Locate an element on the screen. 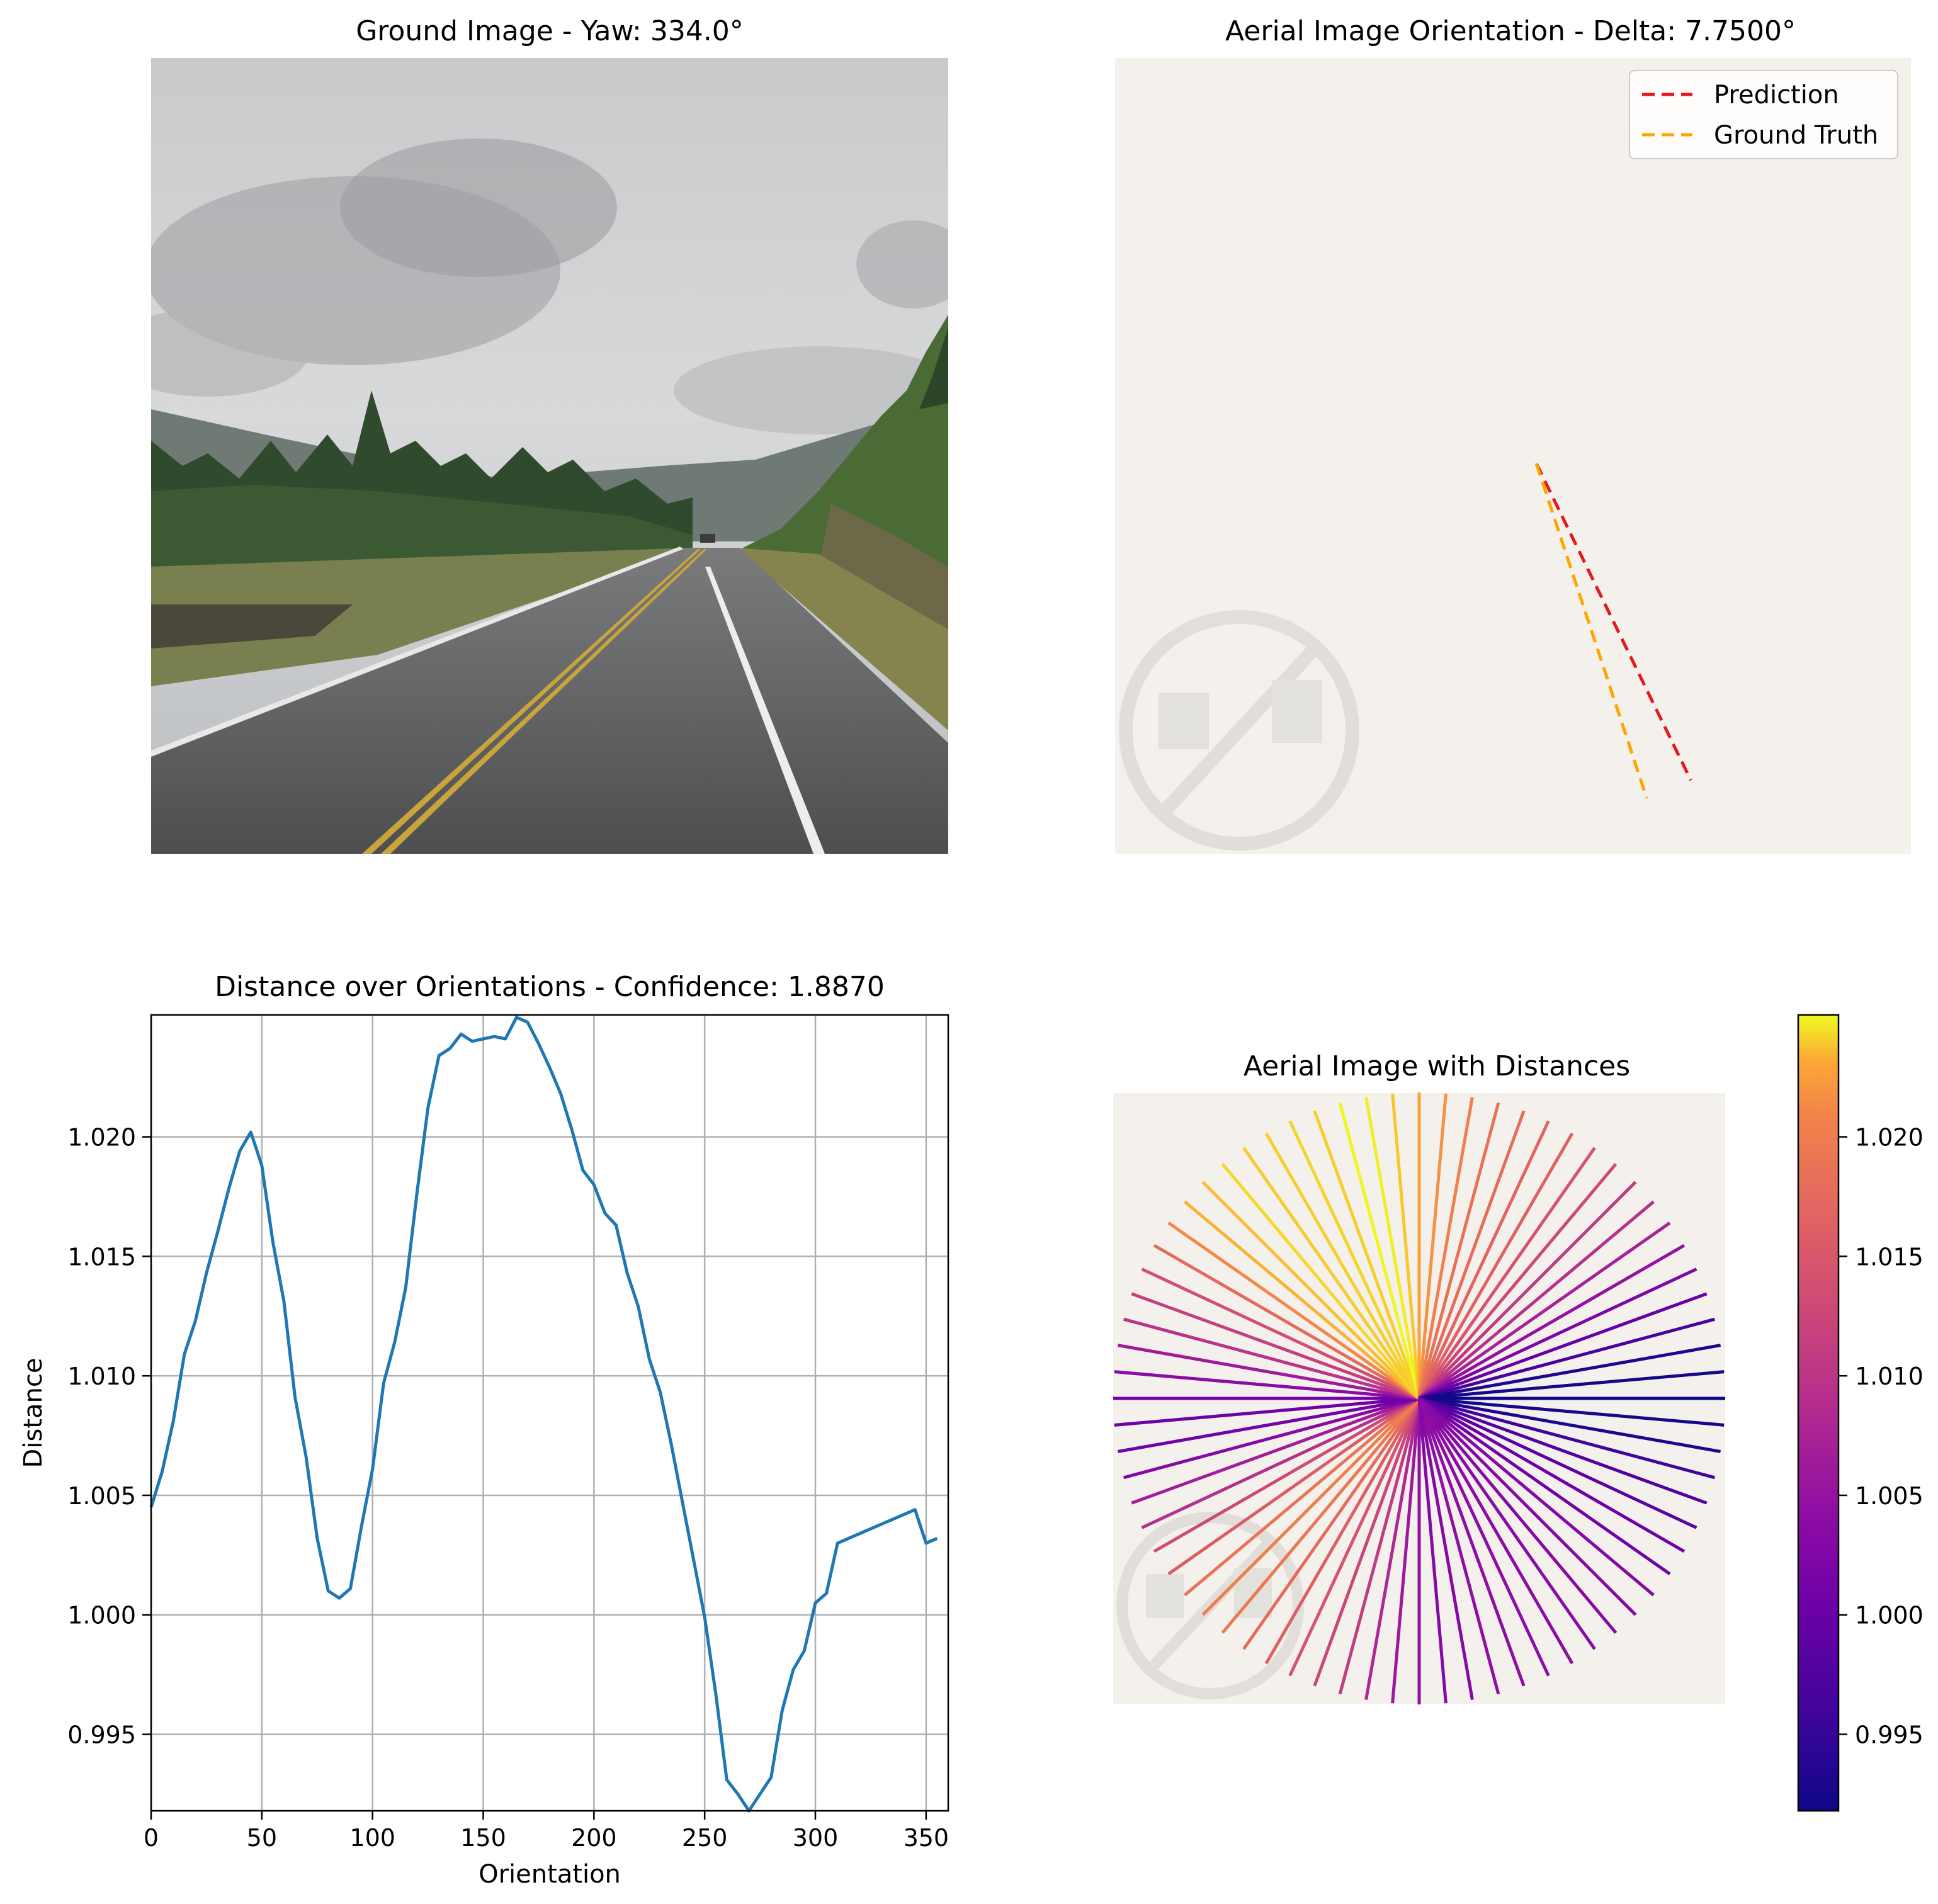  x-tick-label: 350 is located at coordinates (926, 1838).